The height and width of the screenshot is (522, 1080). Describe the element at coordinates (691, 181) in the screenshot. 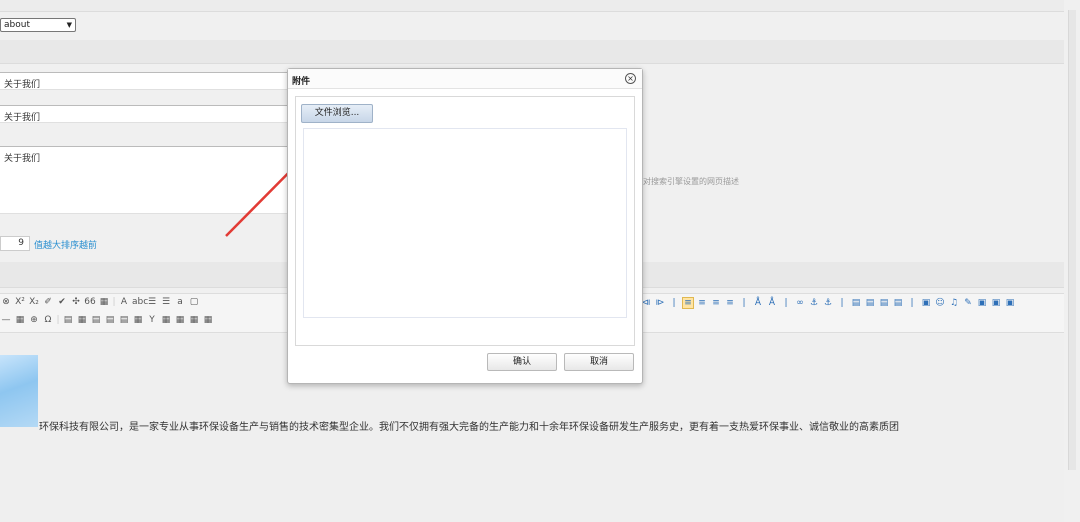

I see `description-hint: 对搜索引擎设置的网页描述` at that location.